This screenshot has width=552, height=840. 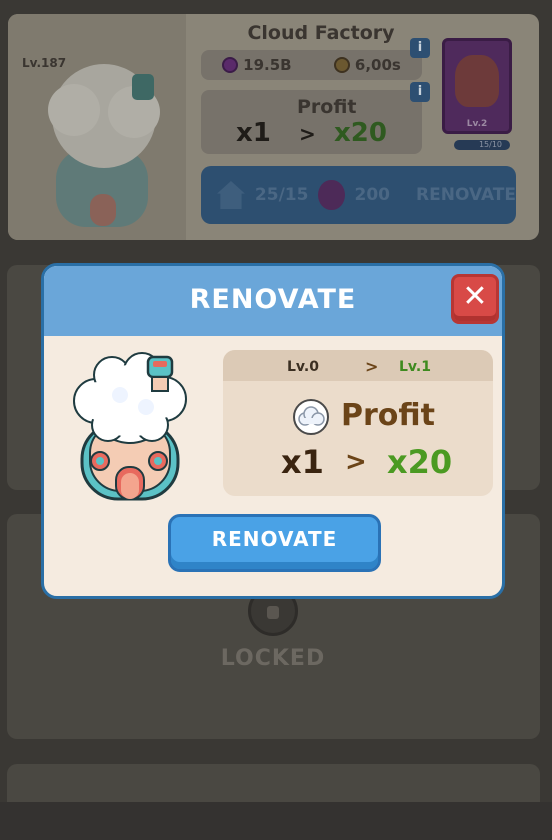 I want to click on multiplier-from: x1, so click(x=302, y=462).